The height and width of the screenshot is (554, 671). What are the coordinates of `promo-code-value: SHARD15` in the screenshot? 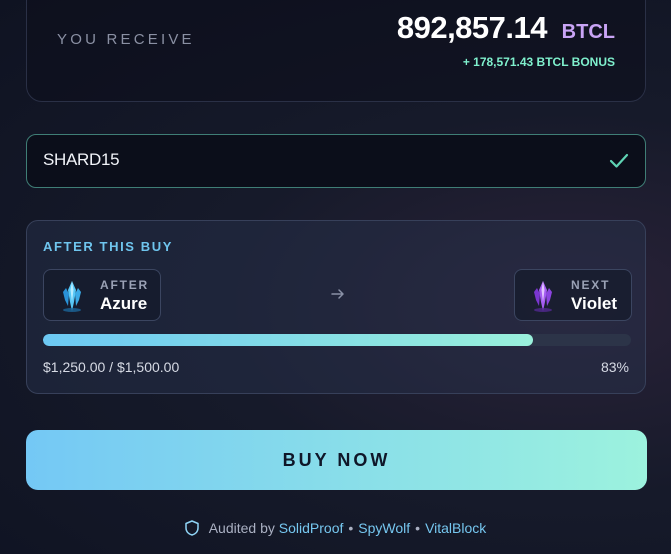 It's located at (81, 160).